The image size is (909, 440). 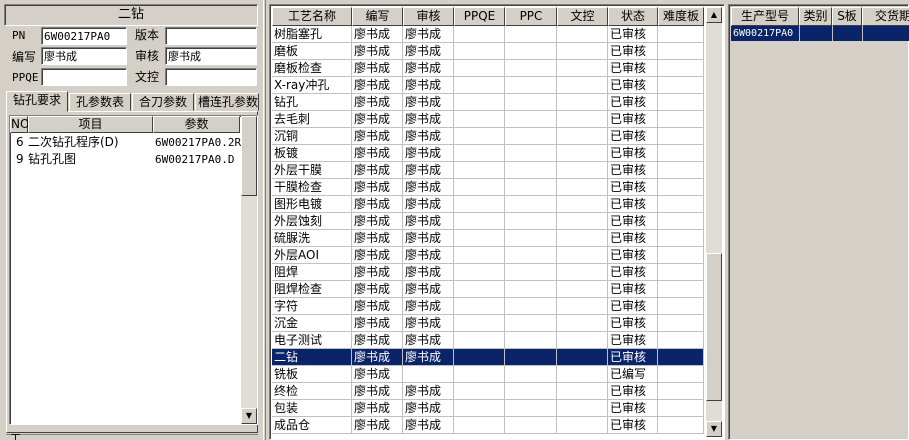 What do you see at coordinates (377, 16) in the screenshot?
I see `grid-header-editor: 编写` at bounding box center [377, 16].